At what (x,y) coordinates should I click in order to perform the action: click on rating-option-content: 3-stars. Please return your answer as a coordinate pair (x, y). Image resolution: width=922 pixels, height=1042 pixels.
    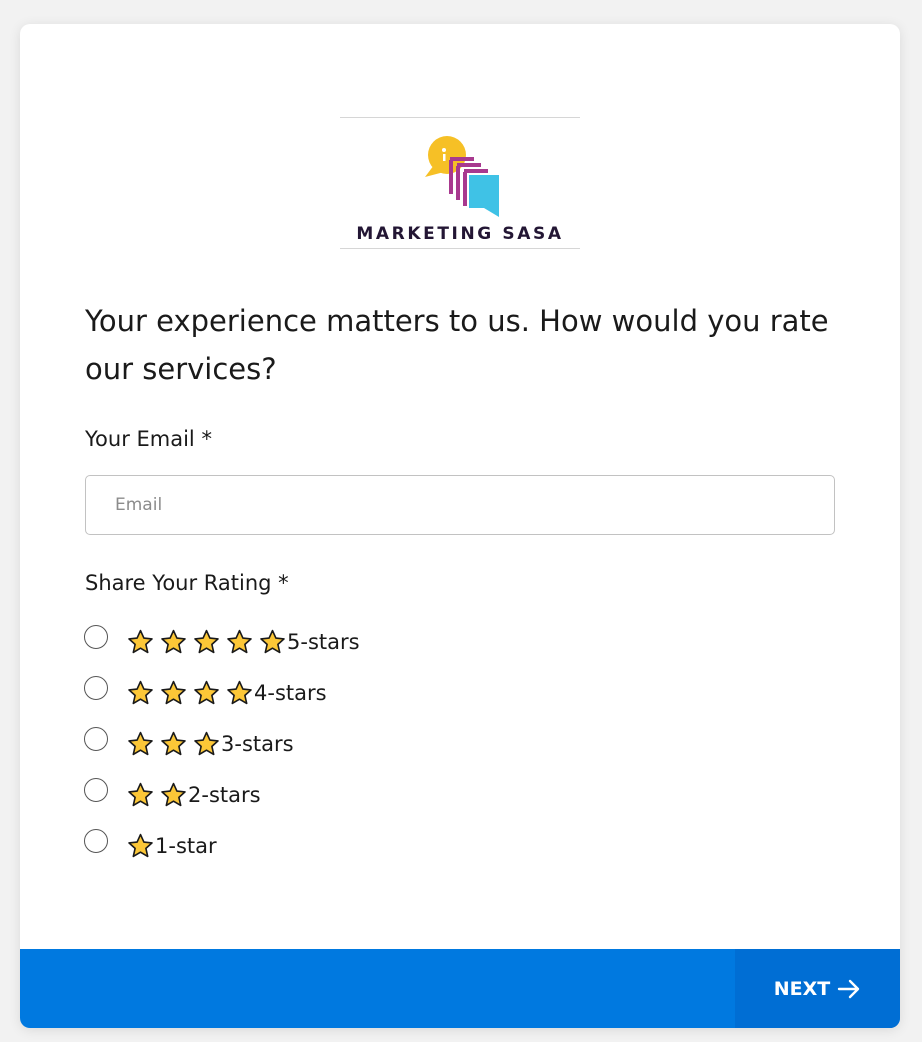
    Looking at the image, I should click on (210, 744).